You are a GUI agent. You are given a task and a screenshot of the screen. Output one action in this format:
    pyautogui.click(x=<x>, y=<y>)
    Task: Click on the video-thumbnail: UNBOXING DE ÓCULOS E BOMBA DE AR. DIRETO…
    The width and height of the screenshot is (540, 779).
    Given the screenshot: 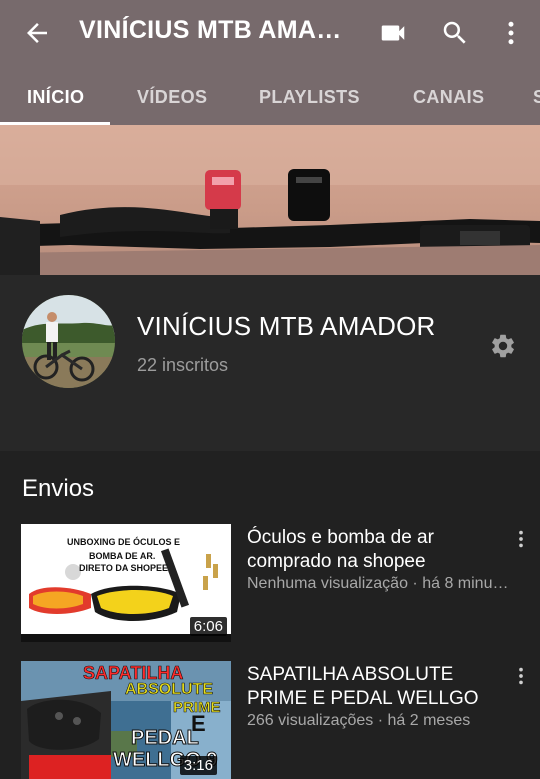 What is the action you would take?
    pyautogui.click(x=126, y=583)
    